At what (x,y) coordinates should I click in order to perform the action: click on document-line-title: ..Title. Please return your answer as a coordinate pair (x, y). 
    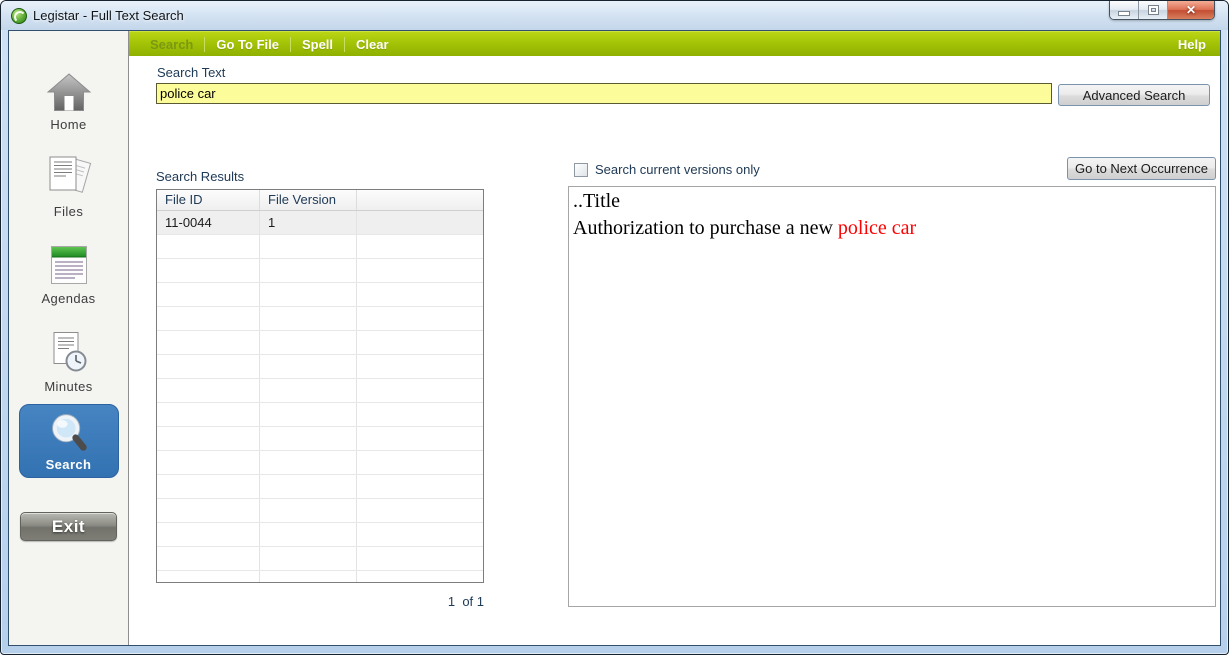
    Looking at the image, I should click on (597, 201).